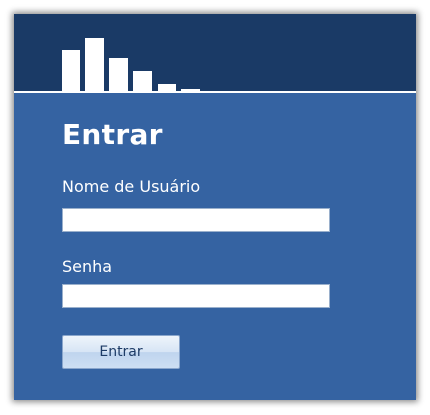  I want to click on page-title: Entrar, so click(112, 134).